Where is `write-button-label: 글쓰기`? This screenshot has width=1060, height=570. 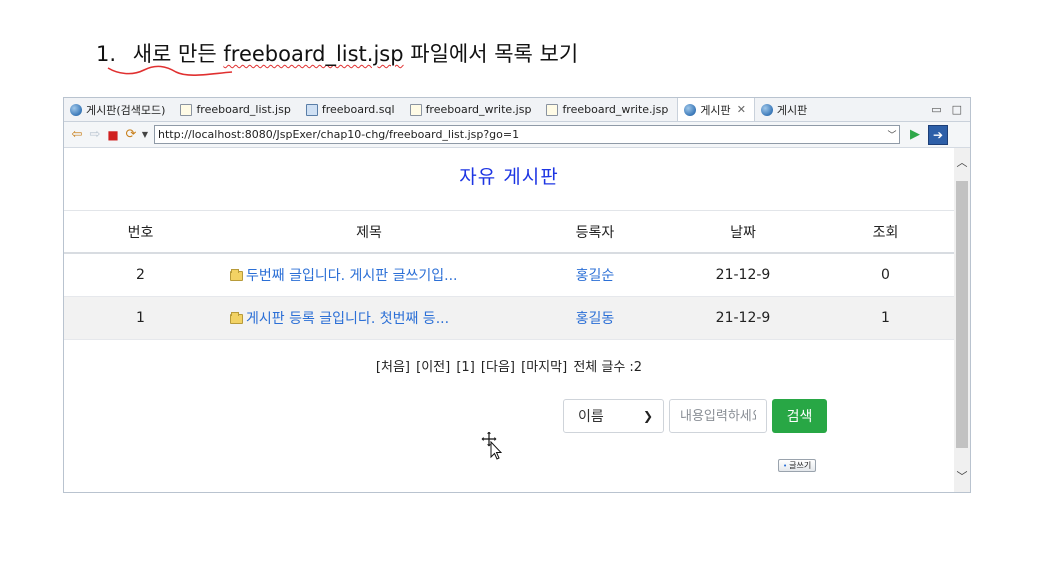
write-button-label: 글쓰기 is located at coordinates (800, 465).